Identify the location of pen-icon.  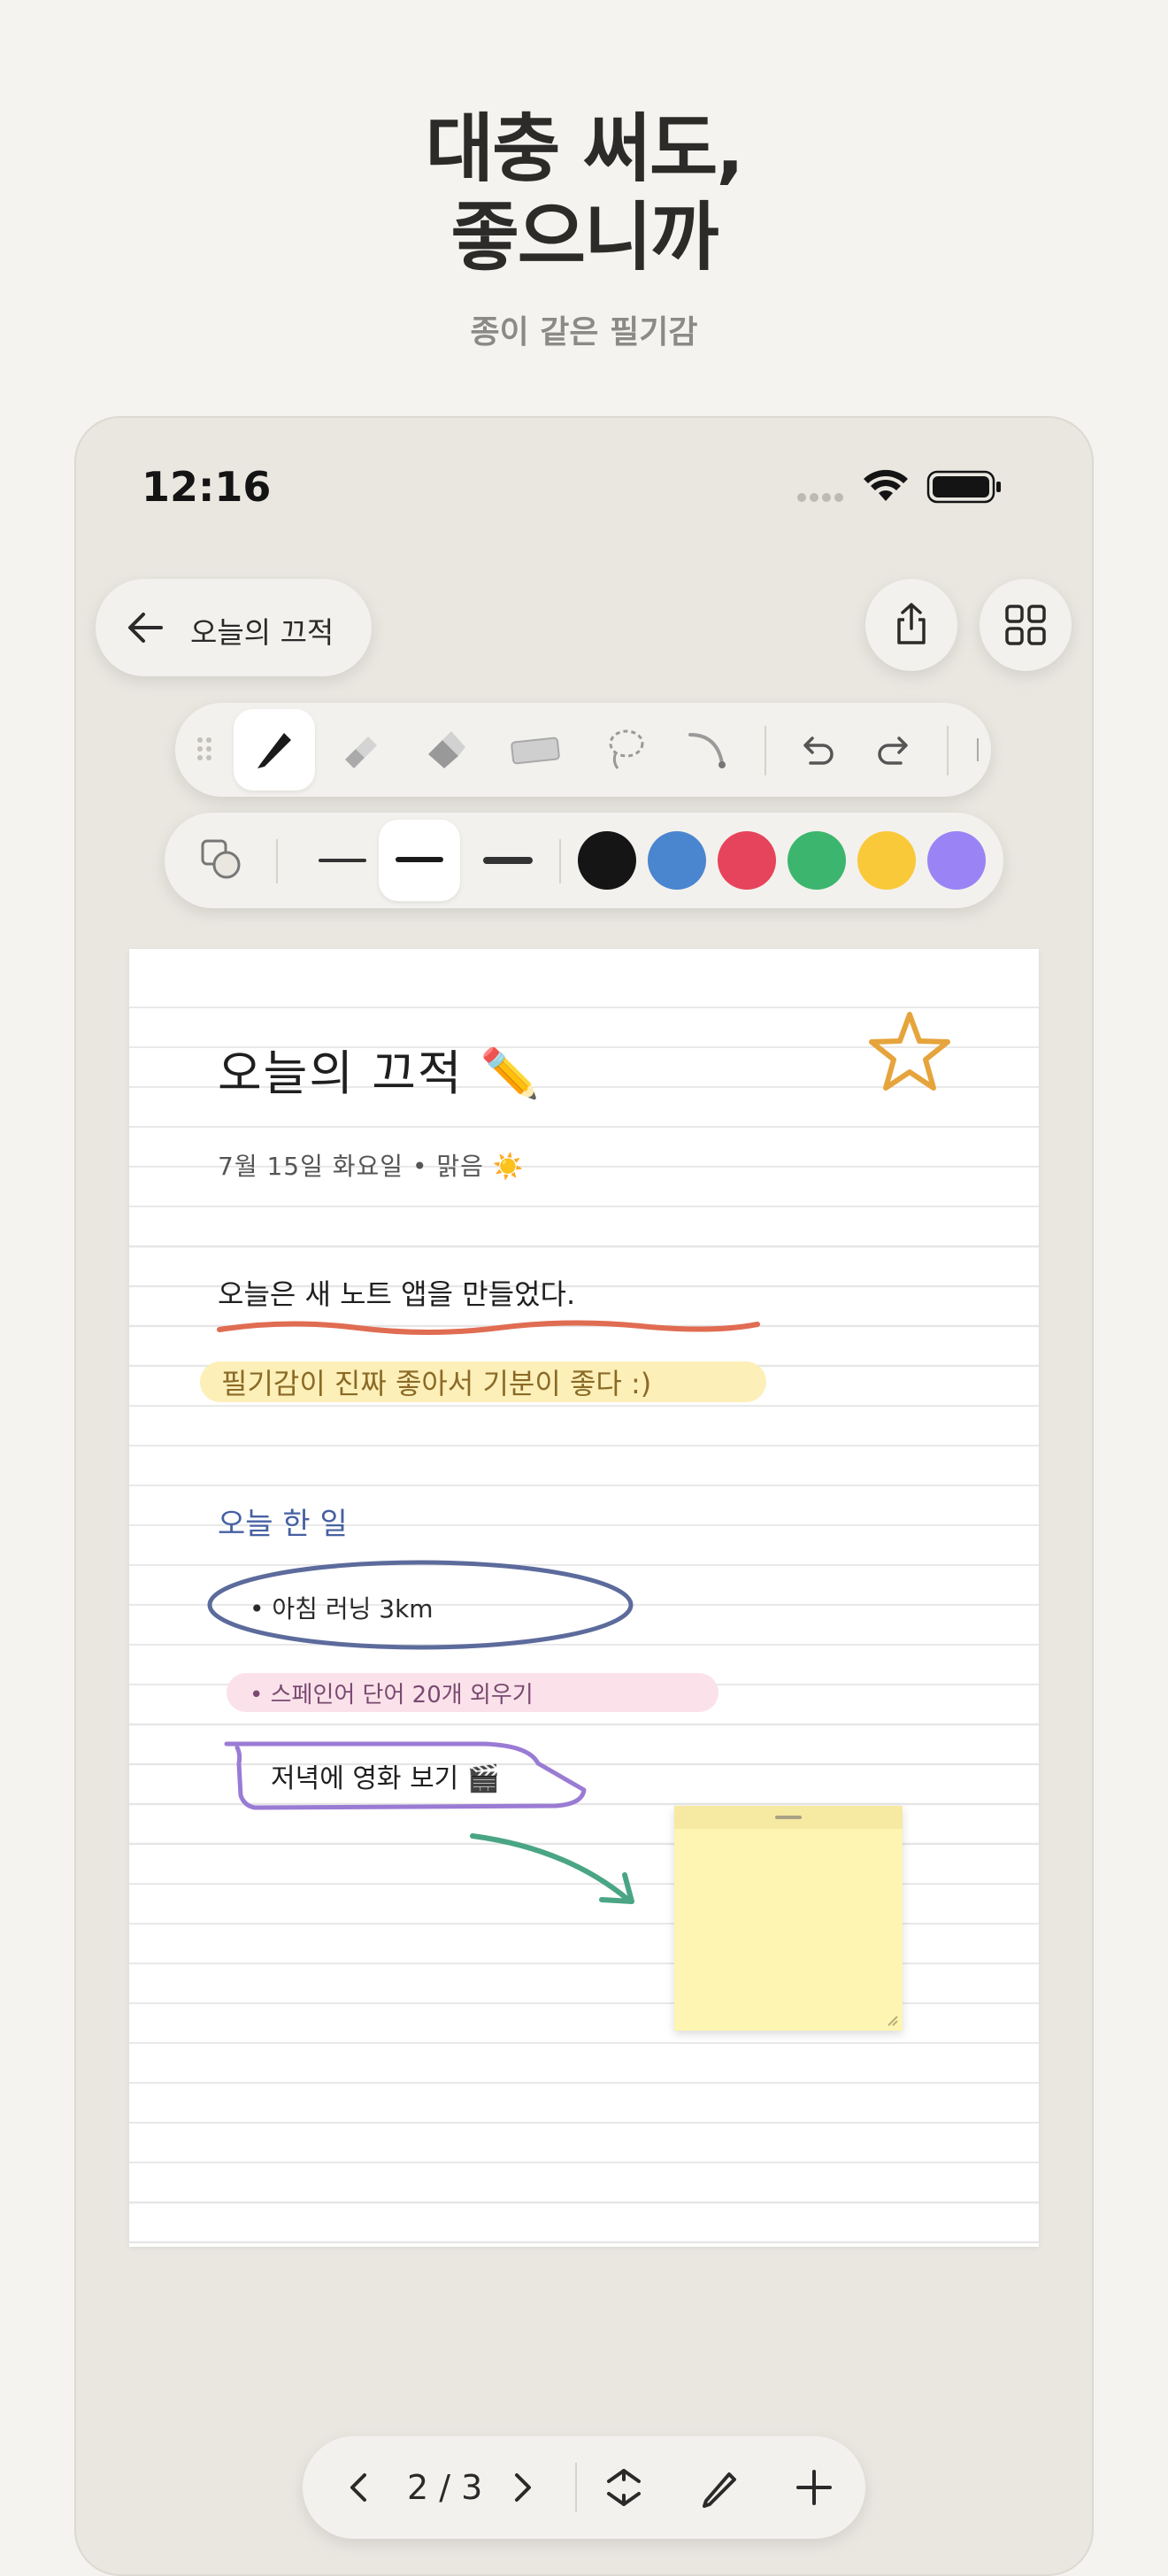
(274, 750).